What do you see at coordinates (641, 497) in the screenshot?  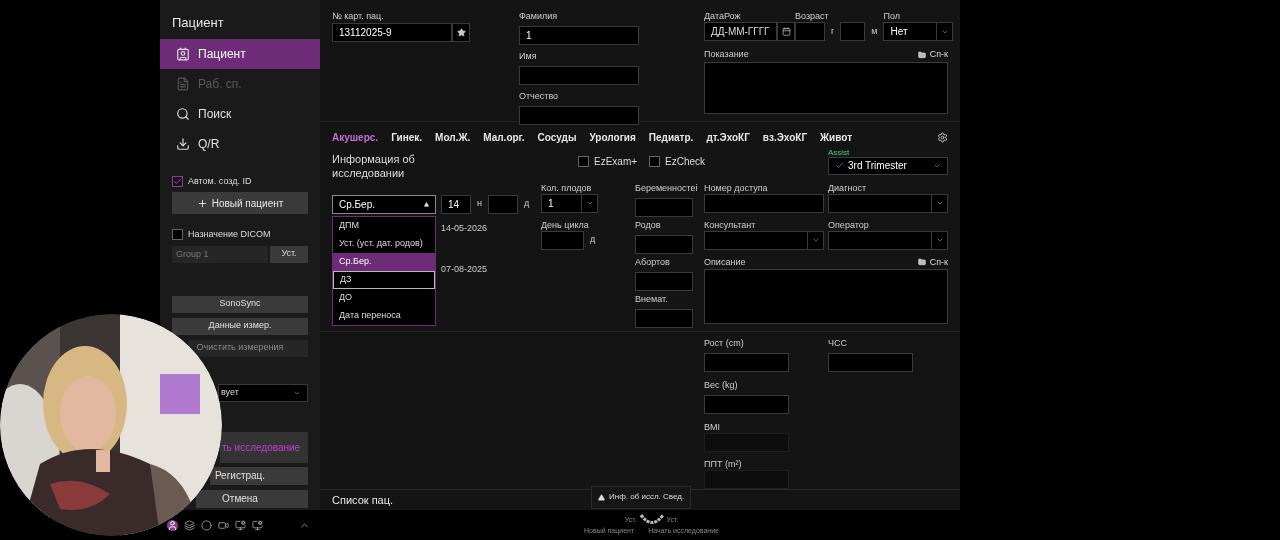 I see `info-tab: Инф. об иссл. Свед.` at bounding box center [641, 497].